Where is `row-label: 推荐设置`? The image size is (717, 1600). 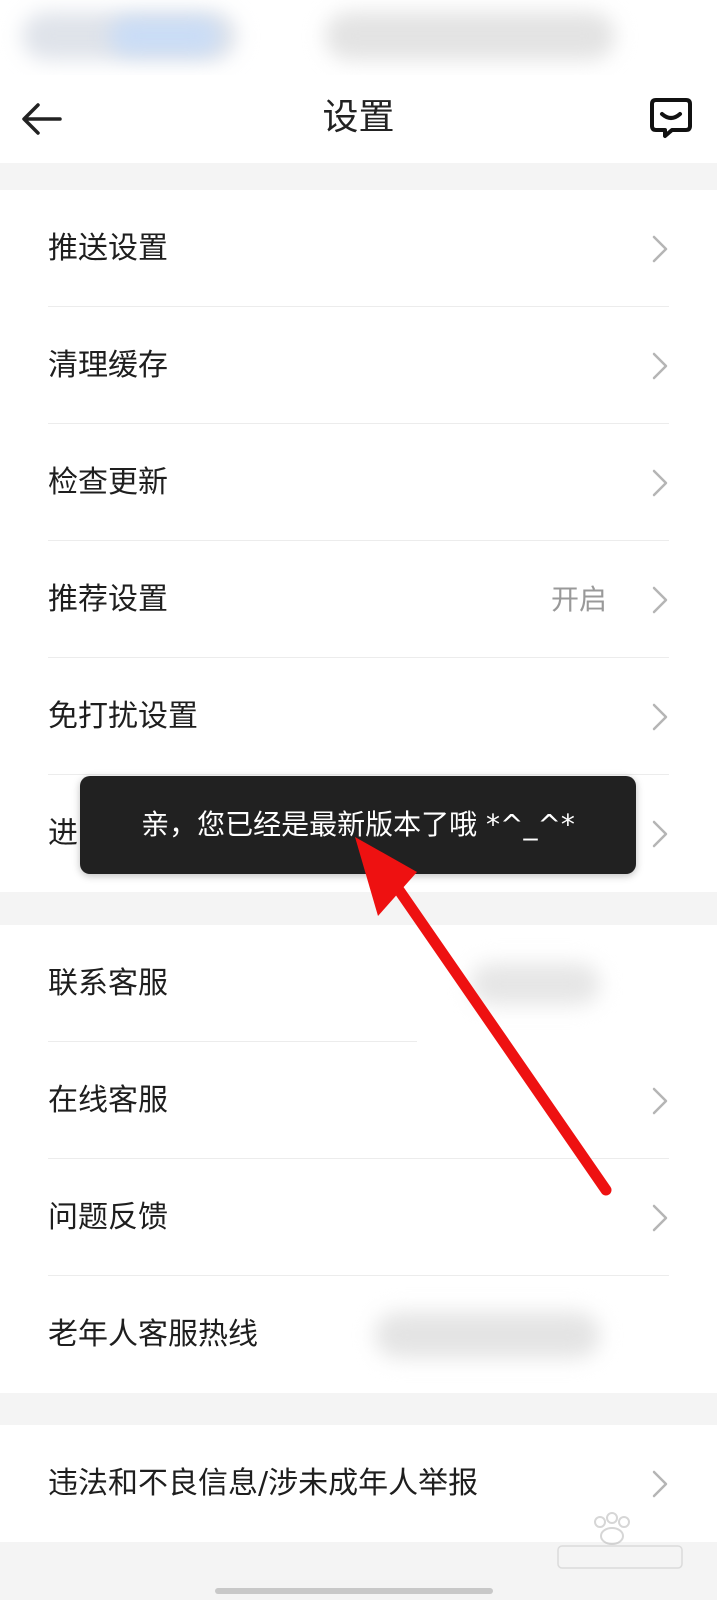
row-label: 推荐设置 is located at coordinates (108, 599).